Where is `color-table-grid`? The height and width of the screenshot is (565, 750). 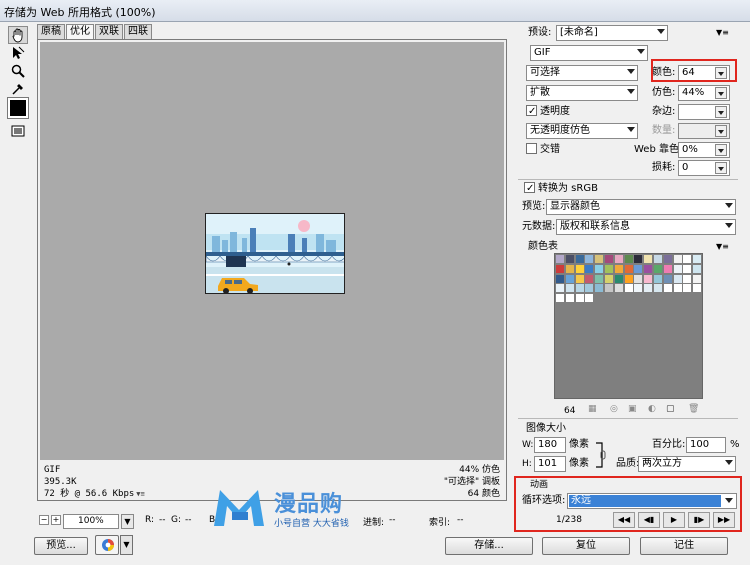 color-table-grid is located at coordinates (628, 326).